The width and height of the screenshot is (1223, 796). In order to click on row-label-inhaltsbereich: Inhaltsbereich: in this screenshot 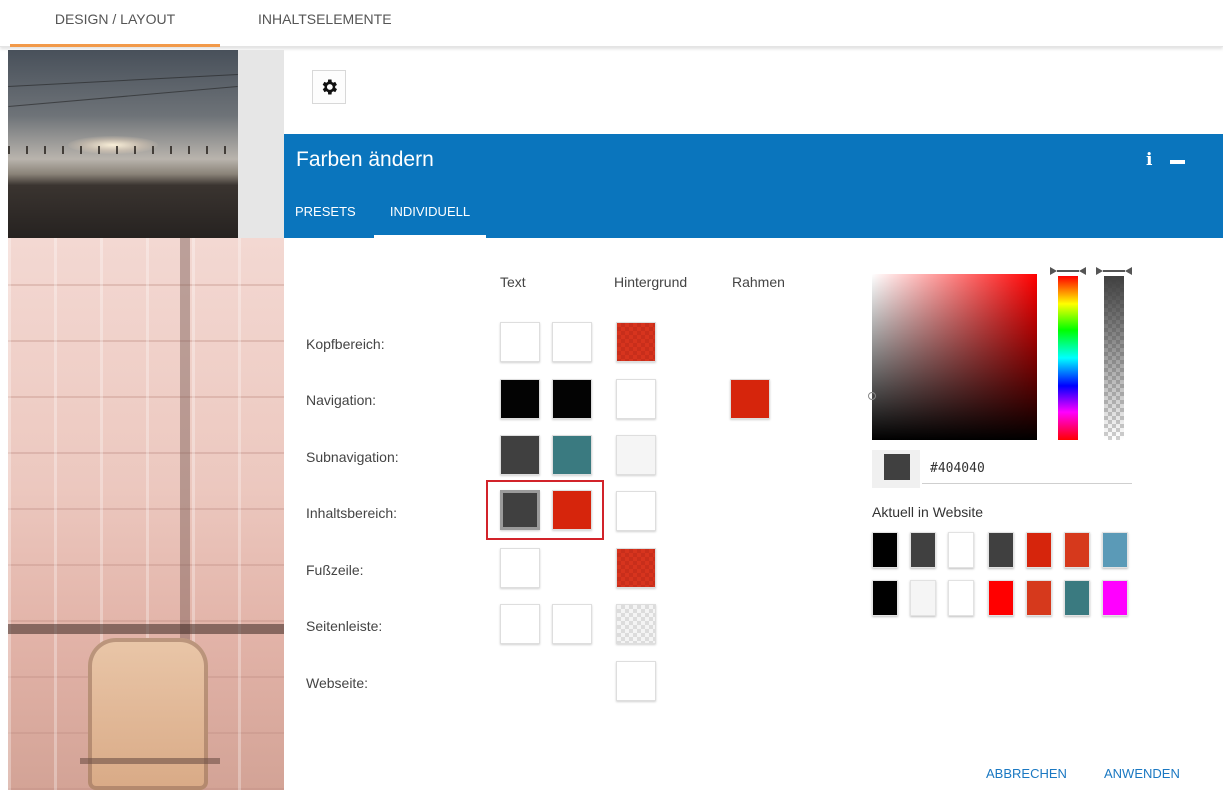, I will do `click(352, 513)`.